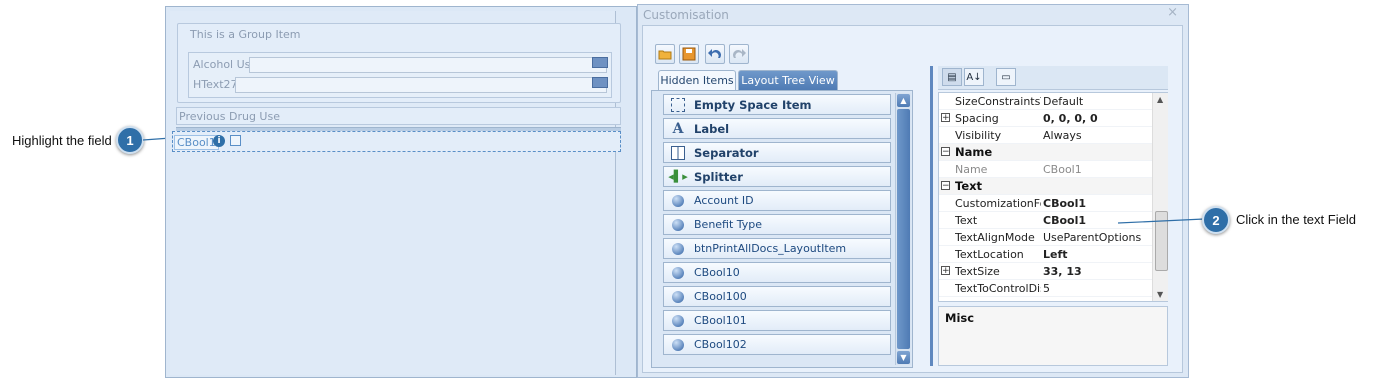  I want to click on property-name: SizeConstraintsType, so click(998, 101).